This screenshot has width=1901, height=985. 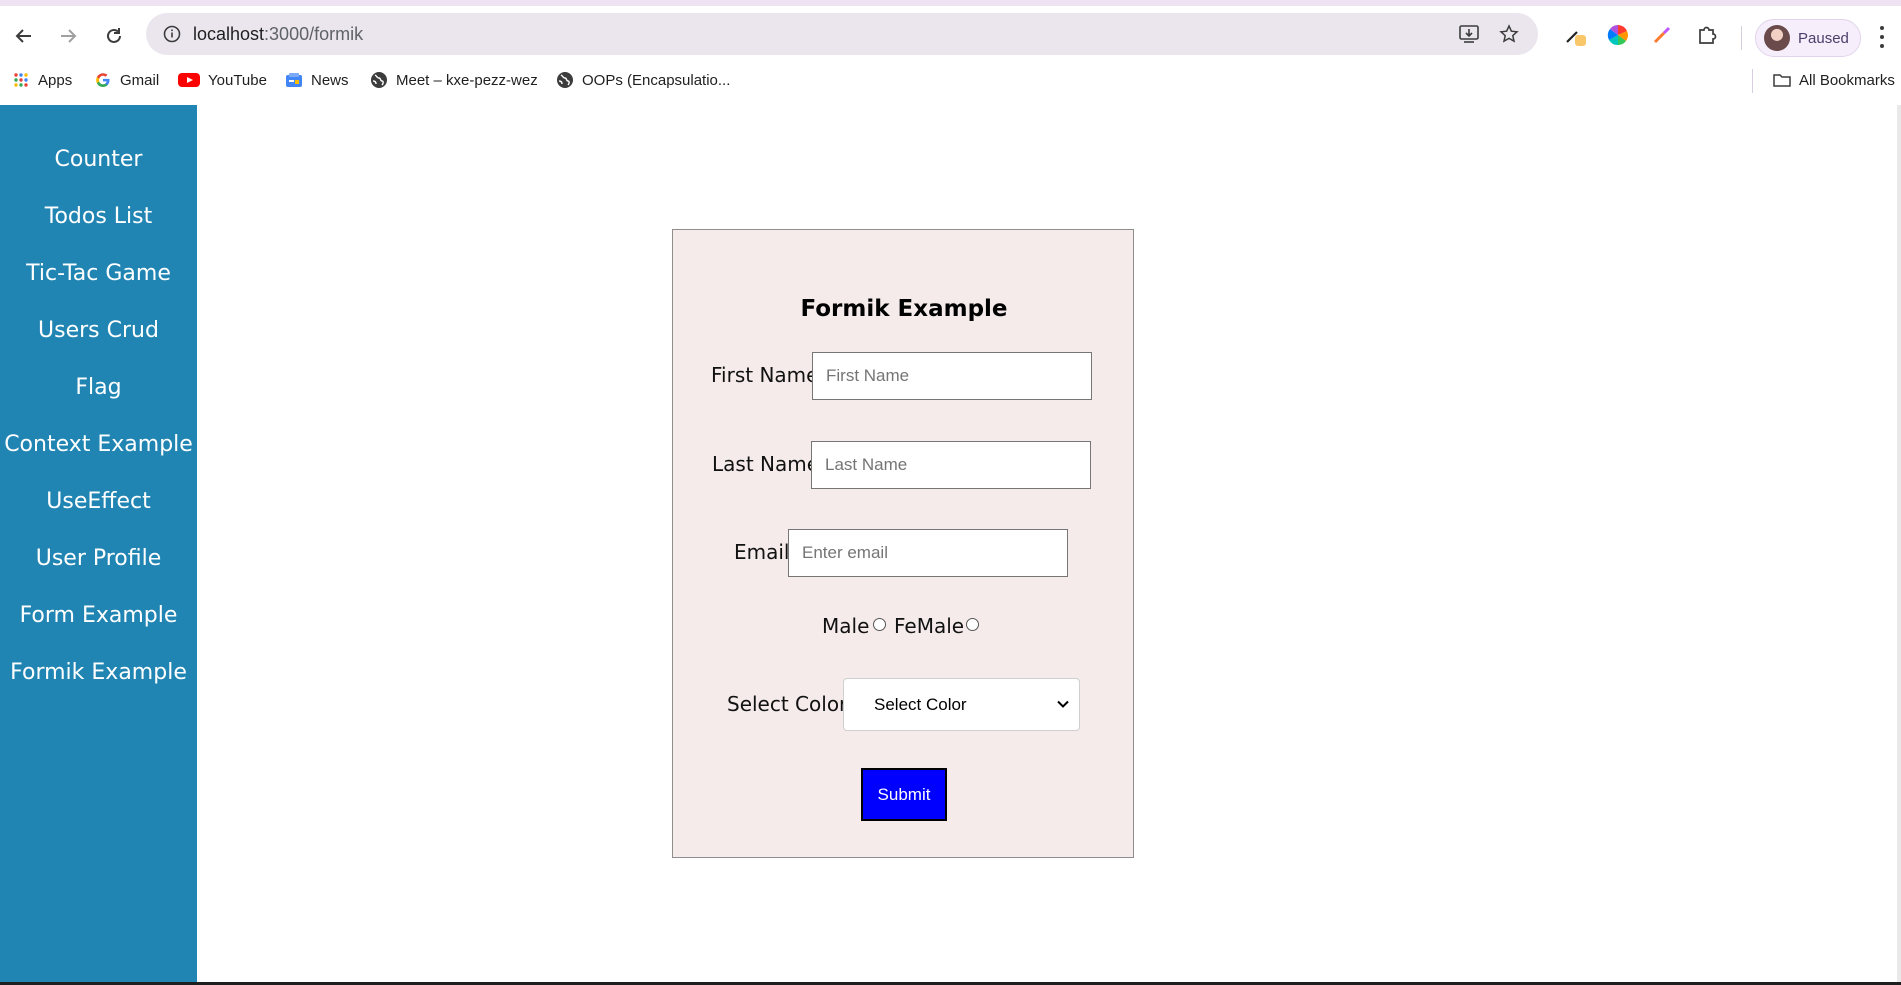 What do you see at coordinates (1777, 38) in the screenshot?
I see `avatar` at bounding box center [1777, 38].